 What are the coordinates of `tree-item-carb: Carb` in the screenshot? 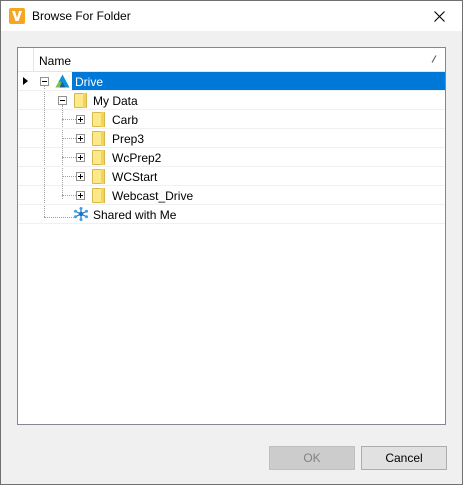 It's located at (231, 119).